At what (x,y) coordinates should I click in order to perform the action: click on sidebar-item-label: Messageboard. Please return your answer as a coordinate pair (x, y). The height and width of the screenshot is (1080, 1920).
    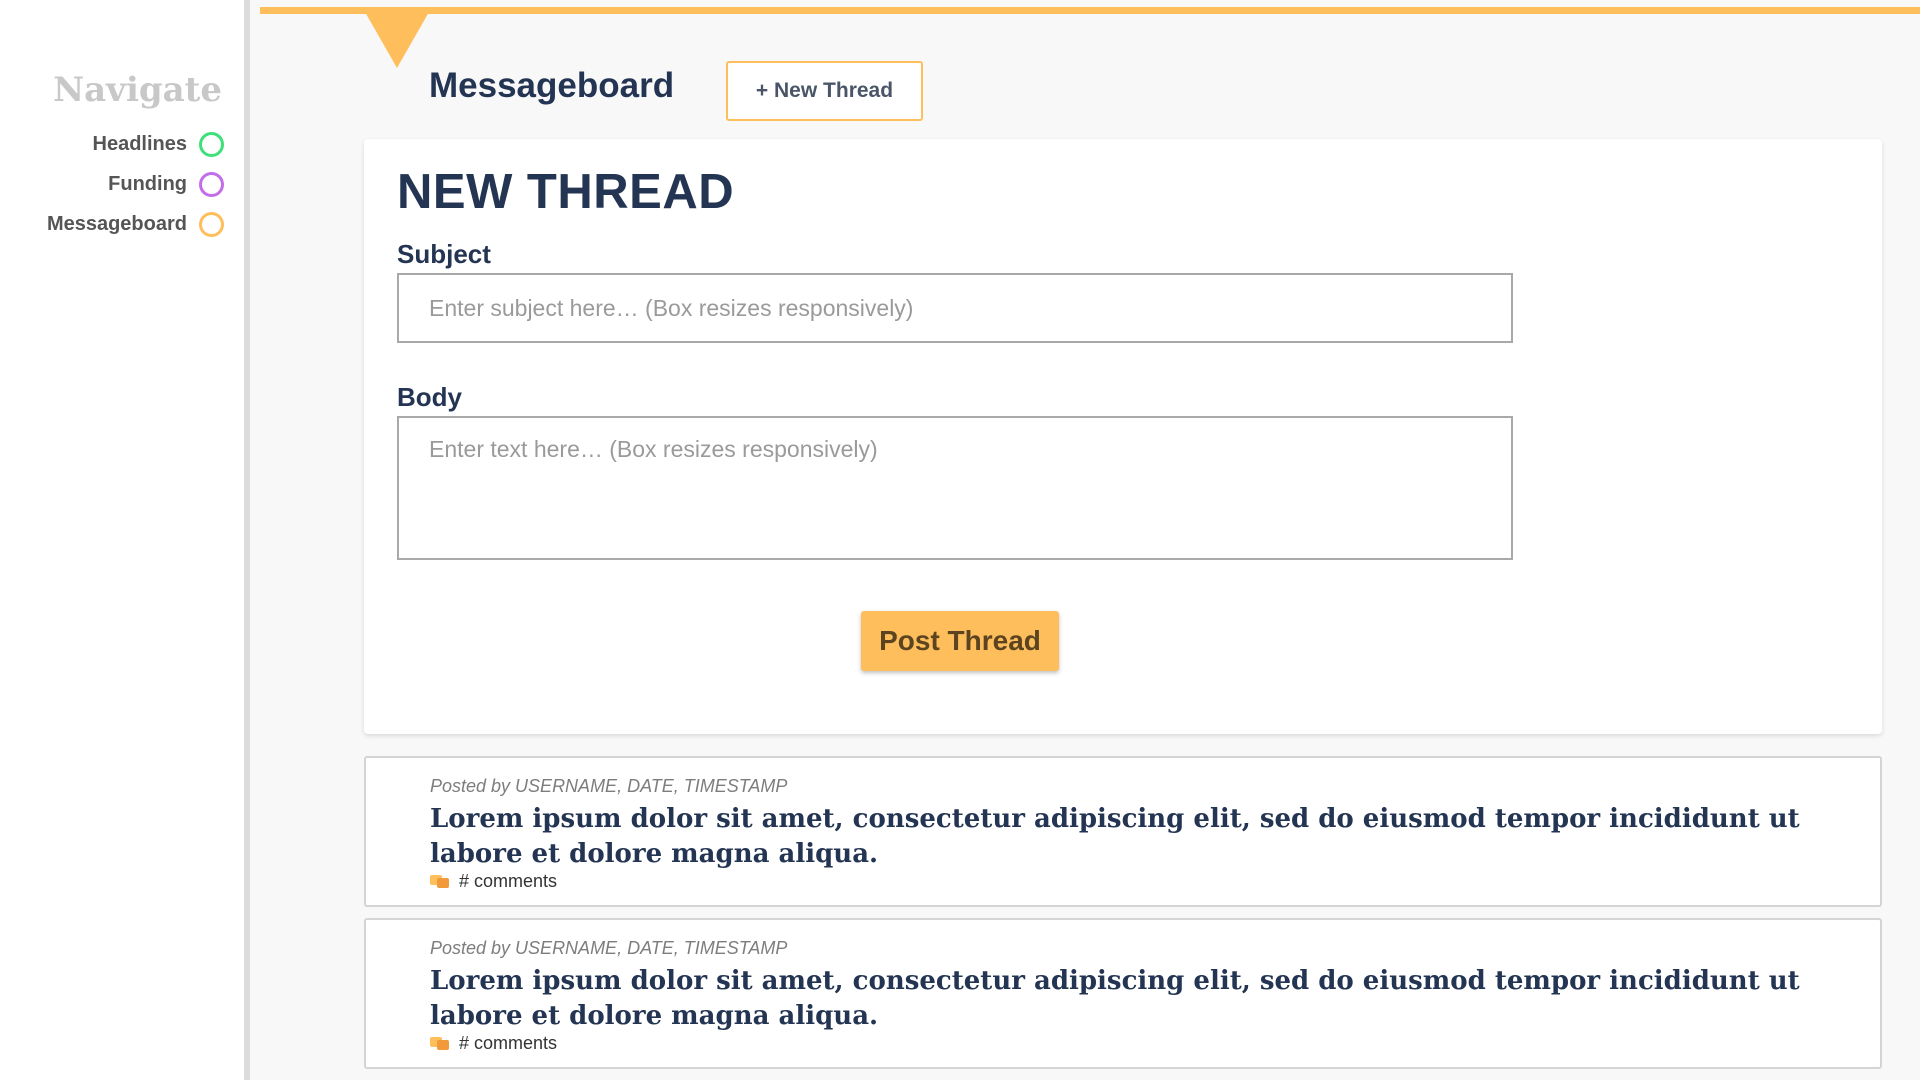
    Looking at the image, I should click on (116, 223).